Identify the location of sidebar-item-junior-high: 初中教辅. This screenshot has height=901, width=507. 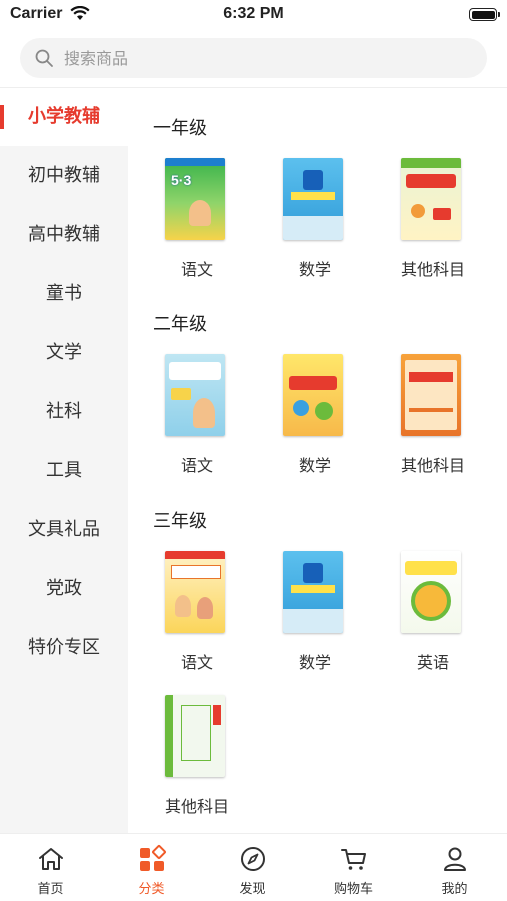
(64, 176).